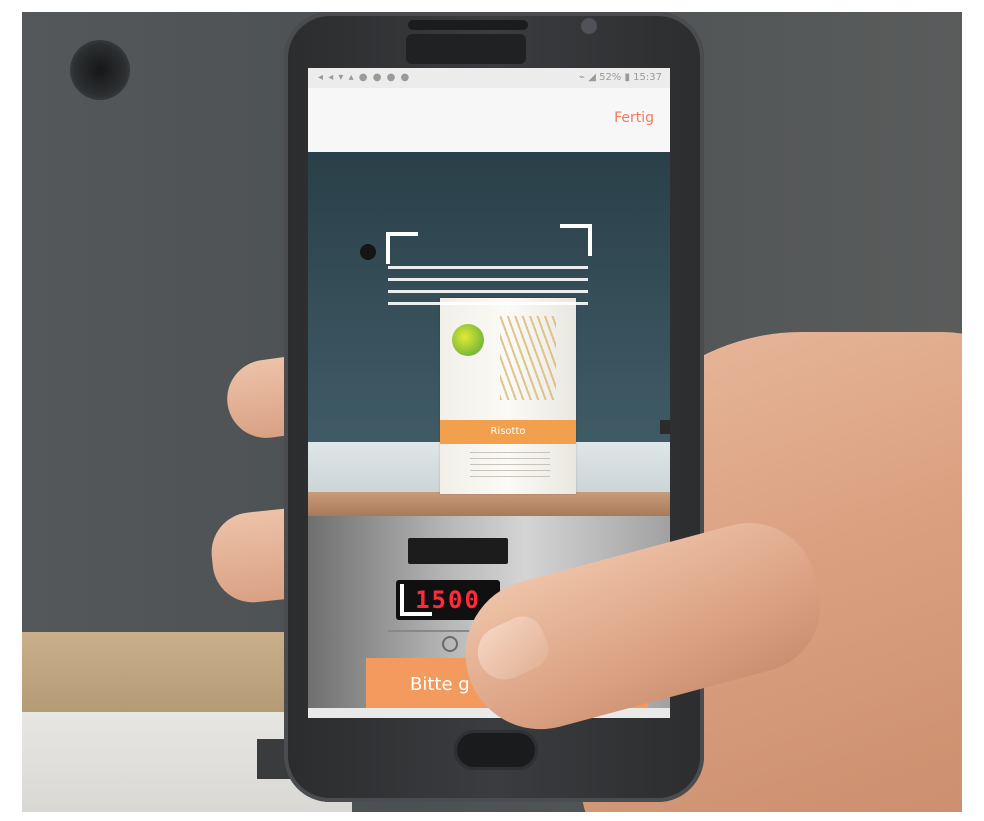  Describe the element at coordinates (364, 77) in the screenshot. I see `status-icons-left: ◂ ◂ ▾ ▴ ● ● ● ●` at that location.